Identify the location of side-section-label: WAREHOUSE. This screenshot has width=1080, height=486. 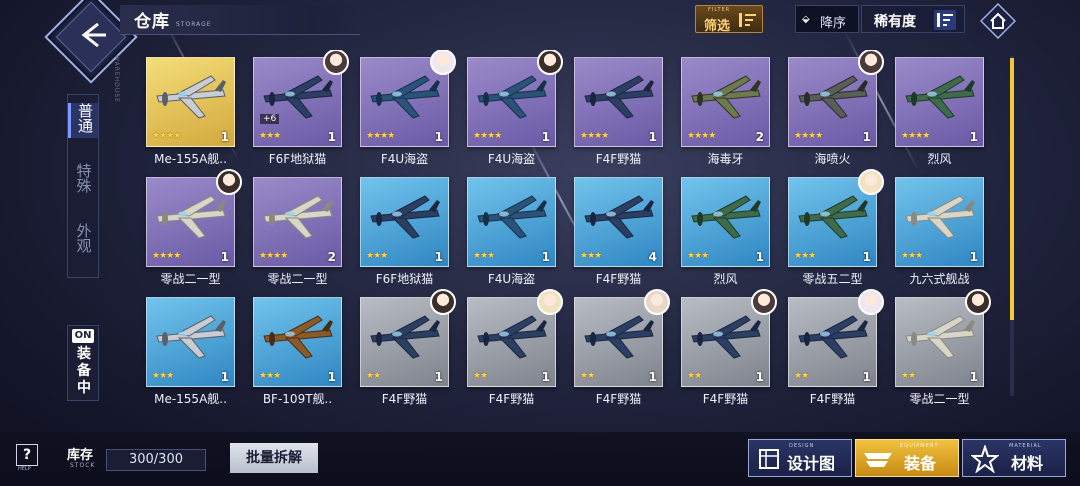
(116, 79).